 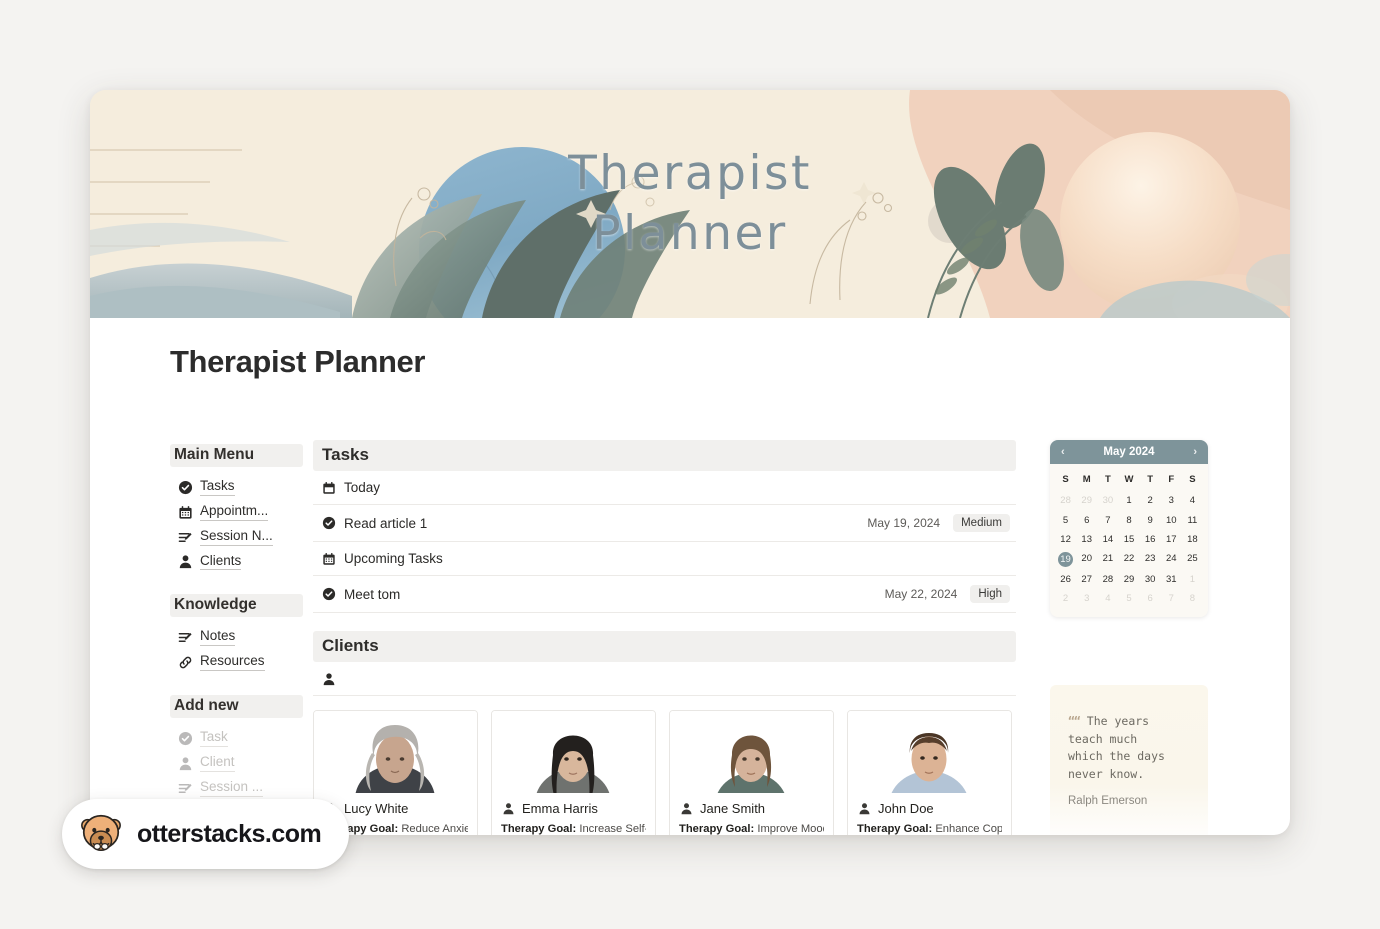 I want to click on calendar-day: 12, so click(x=1065, y=539).